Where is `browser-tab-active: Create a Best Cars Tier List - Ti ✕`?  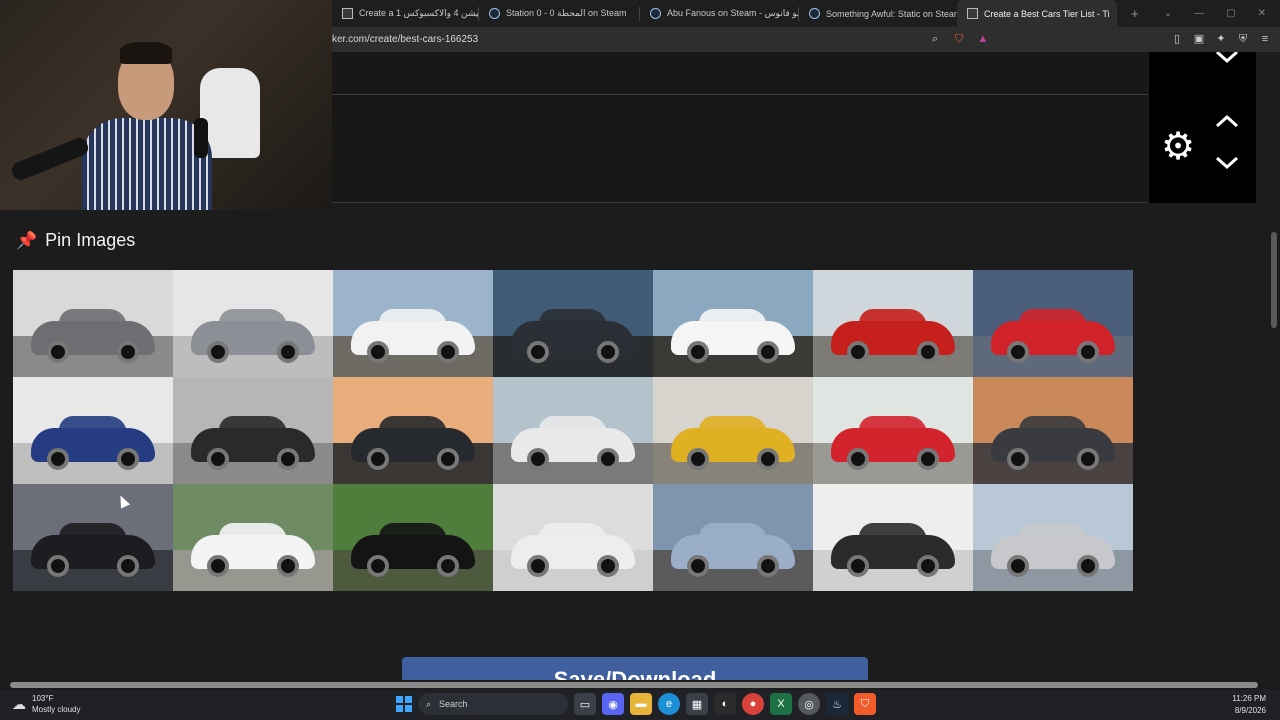 browser-tab-active: Create a Best Cars Tier List - Ti ✕ is located at coordinates (1037, 13).